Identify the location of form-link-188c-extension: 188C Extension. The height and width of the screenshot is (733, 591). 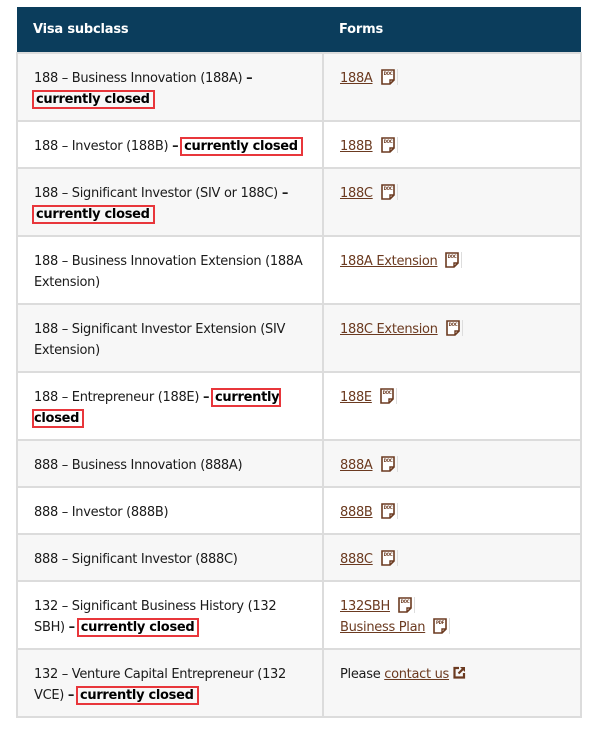
(389, 329).